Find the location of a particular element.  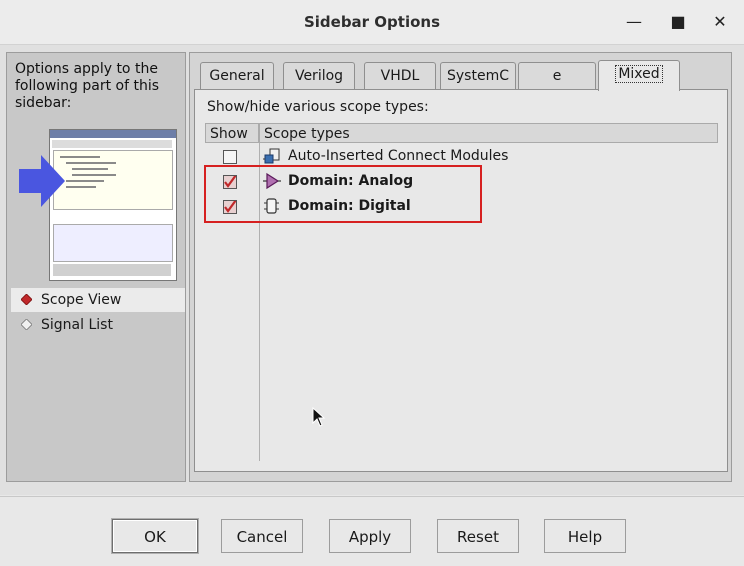

sidebar-item-scope-view: Scope View is located at coordinates (98, 300).